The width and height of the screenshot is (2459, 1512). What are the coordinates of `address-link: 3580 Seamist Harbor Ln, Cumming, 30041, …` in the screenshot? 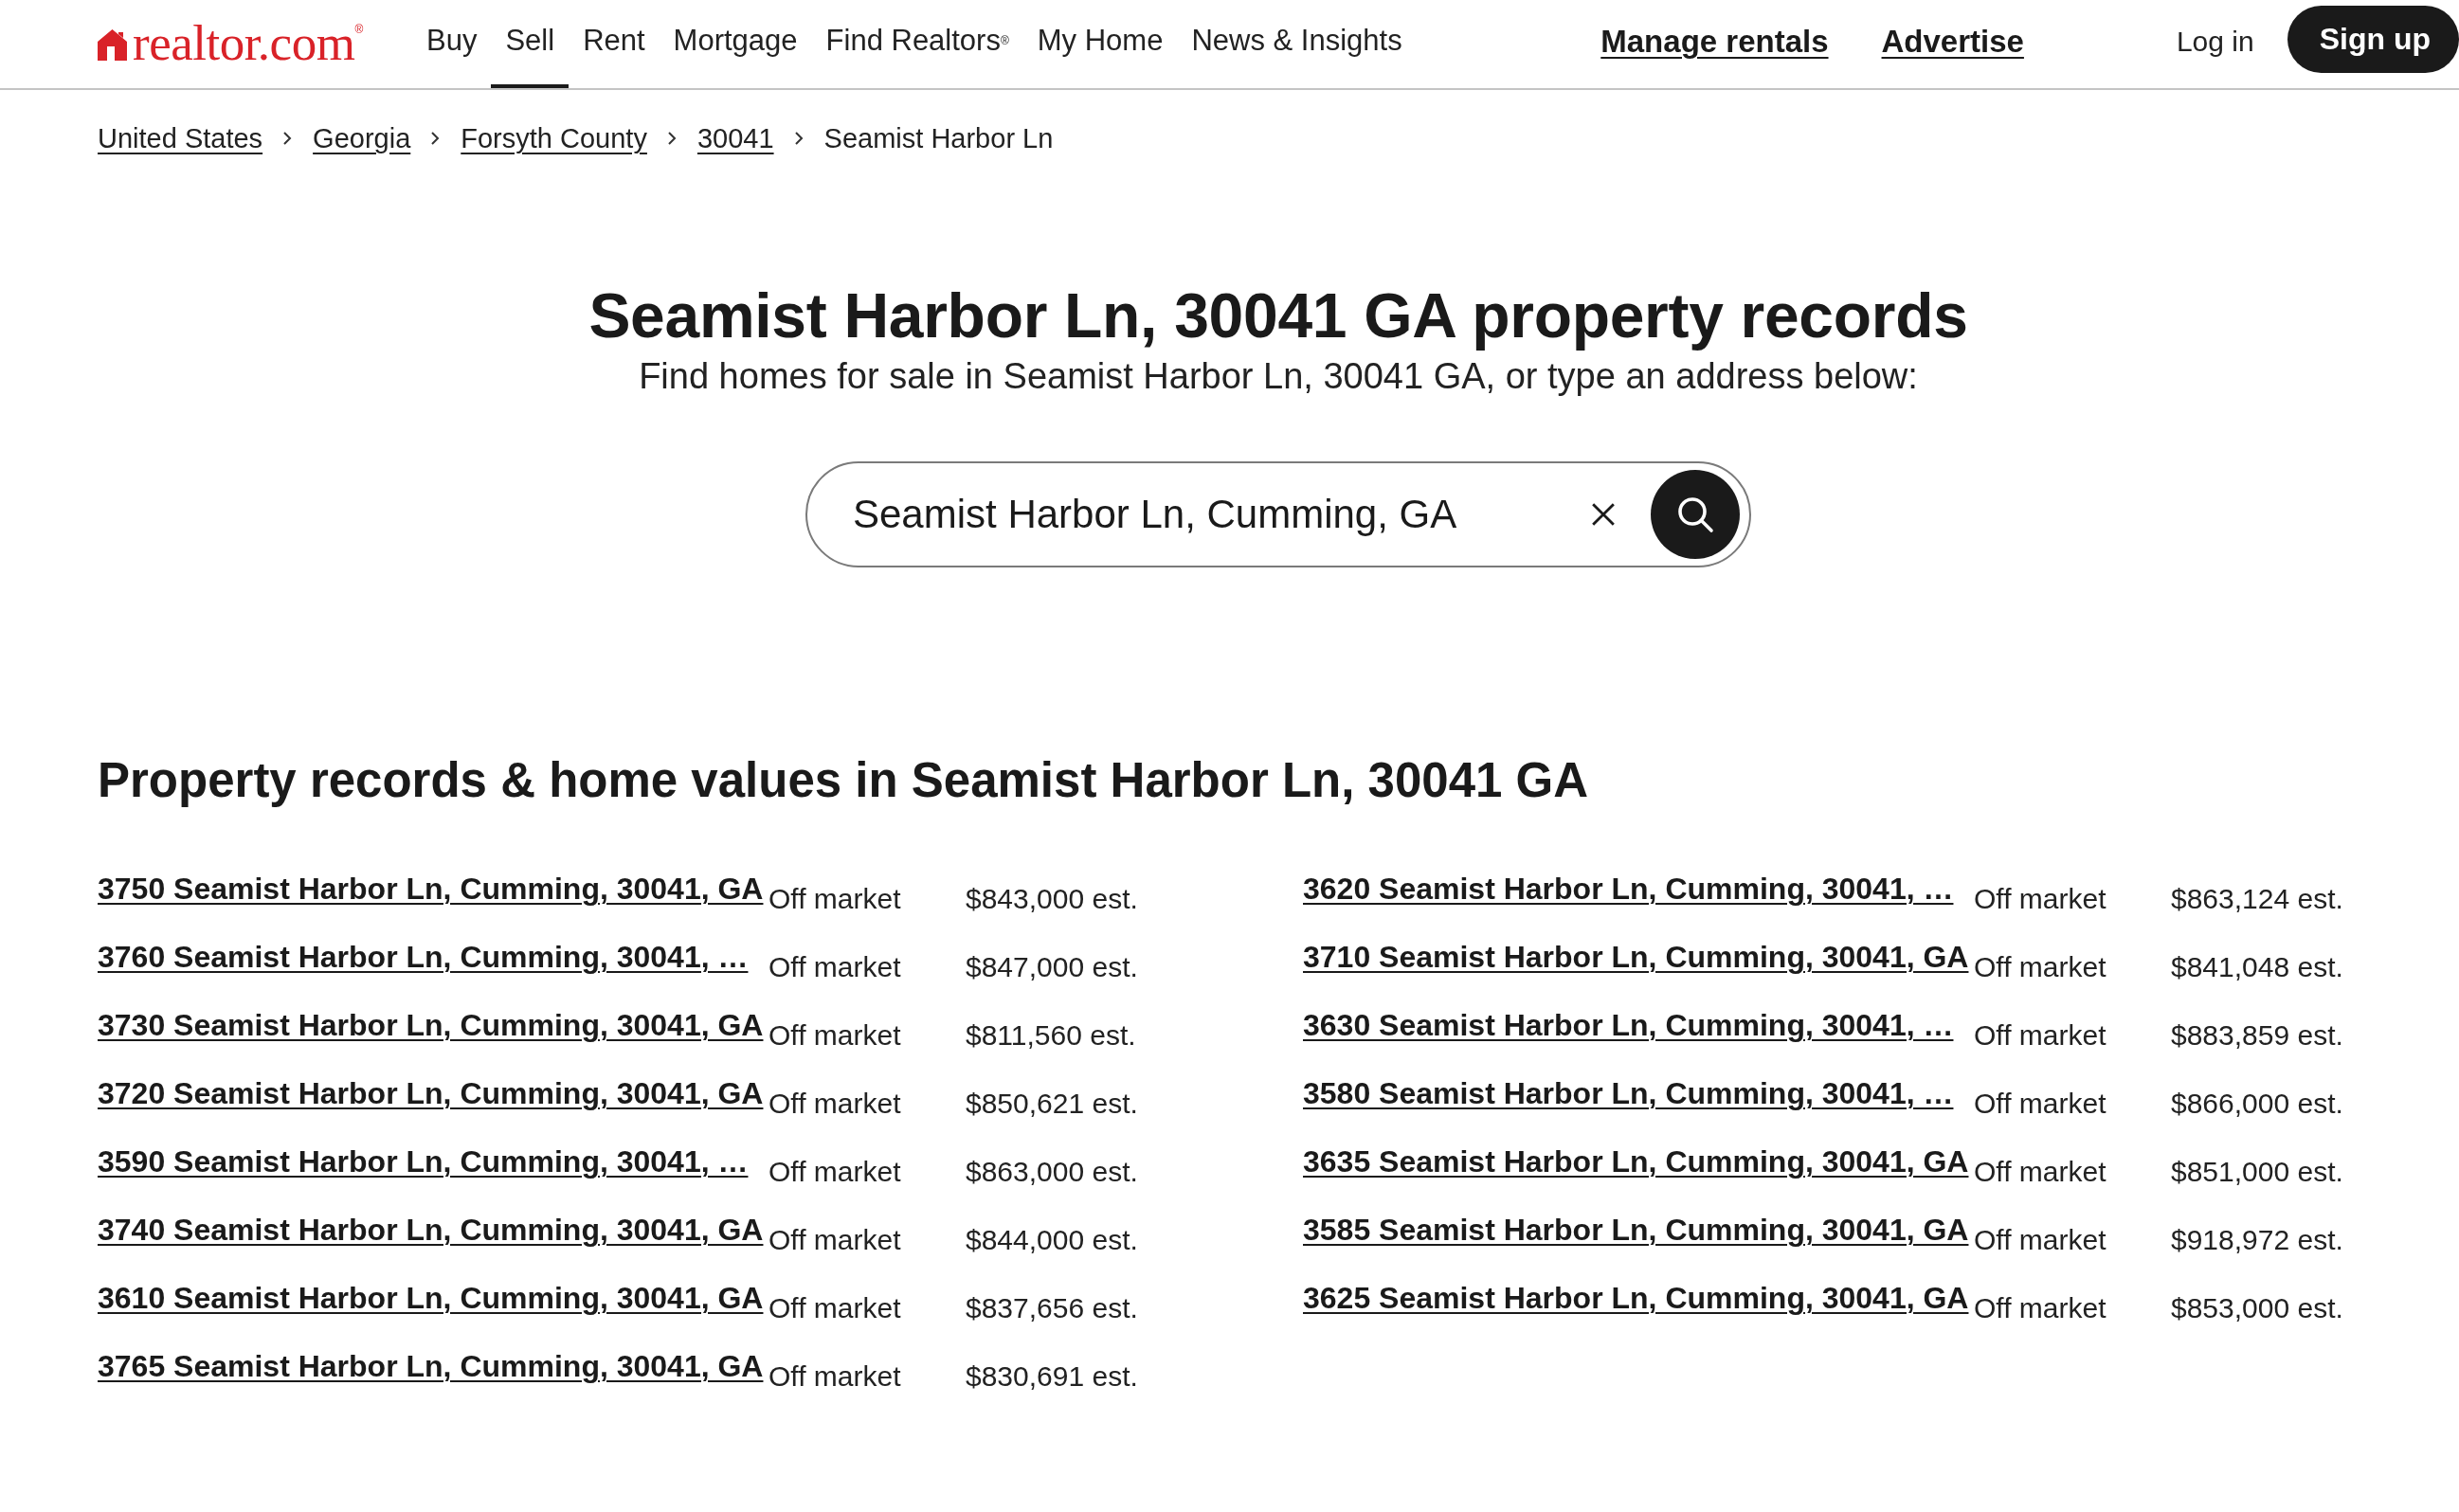 It's located at (1628, 1093).